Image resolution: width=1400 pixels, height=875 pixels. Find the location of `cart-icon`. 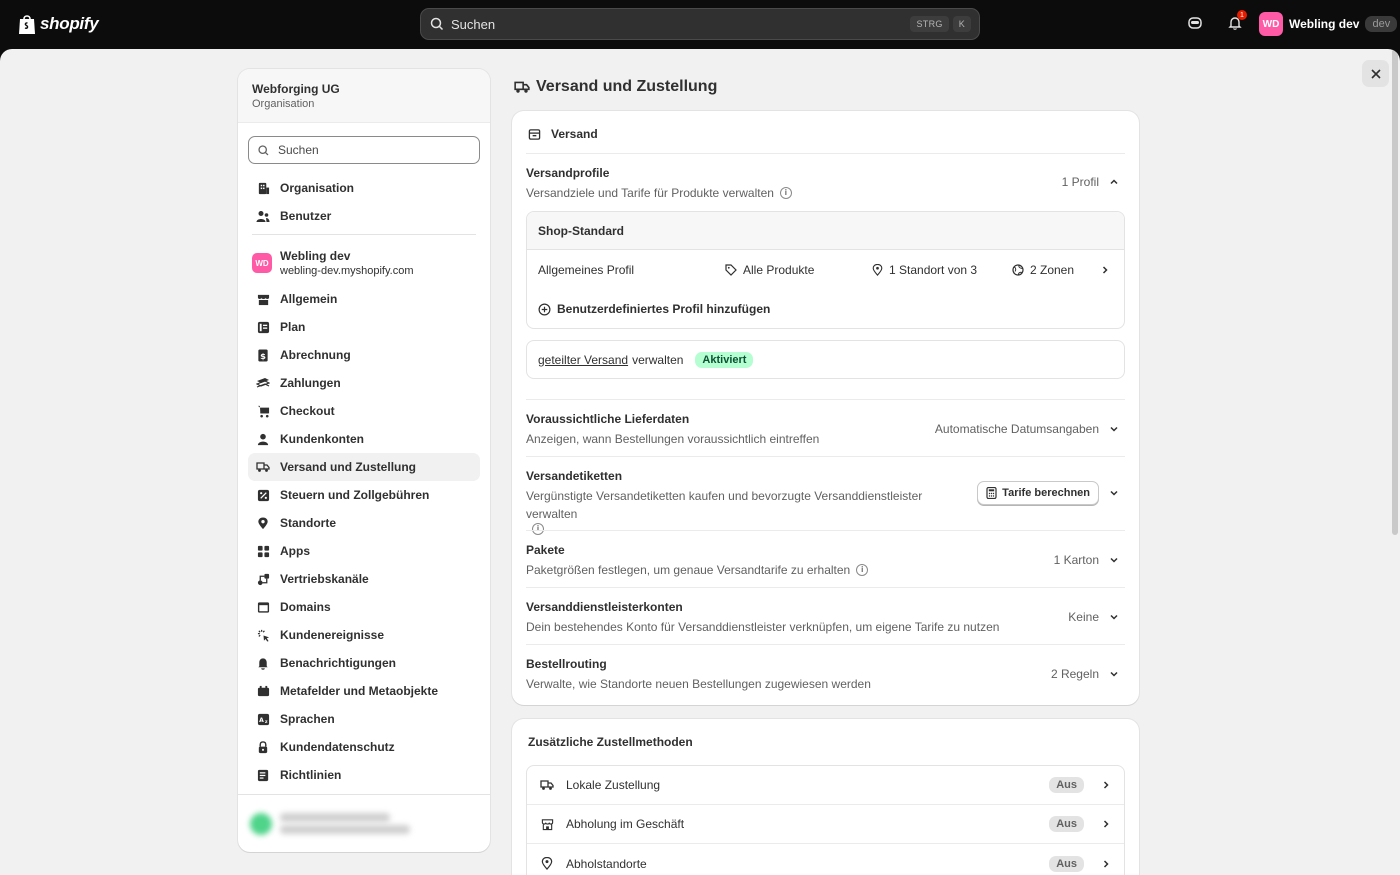

cart-icon is located at coordinates (263, 411).